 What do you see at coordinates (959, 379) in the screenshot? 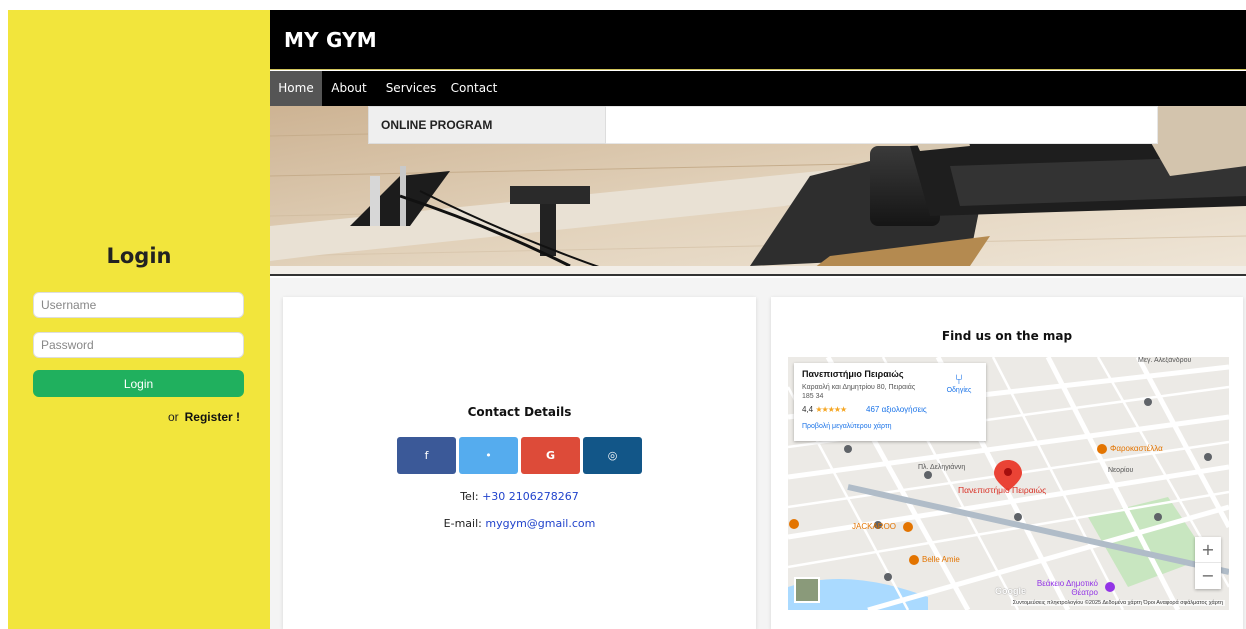
I see `directions-icon: ⑂` at bounding box center [959, 379].